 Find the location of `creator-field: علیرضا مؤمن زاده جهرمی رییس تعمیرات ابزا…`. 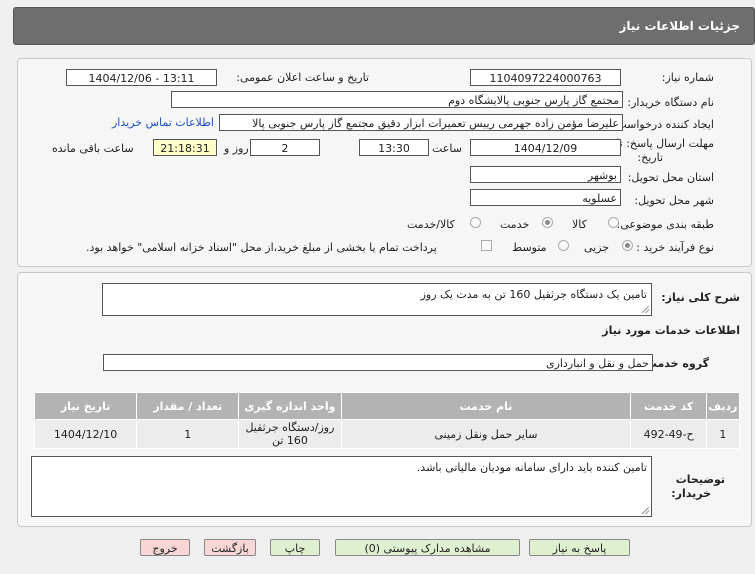

creator-field: علیرضا مؤمن زاده جهرمی رییس تعمیرات ابزا… is located at coordinates (421, 122).